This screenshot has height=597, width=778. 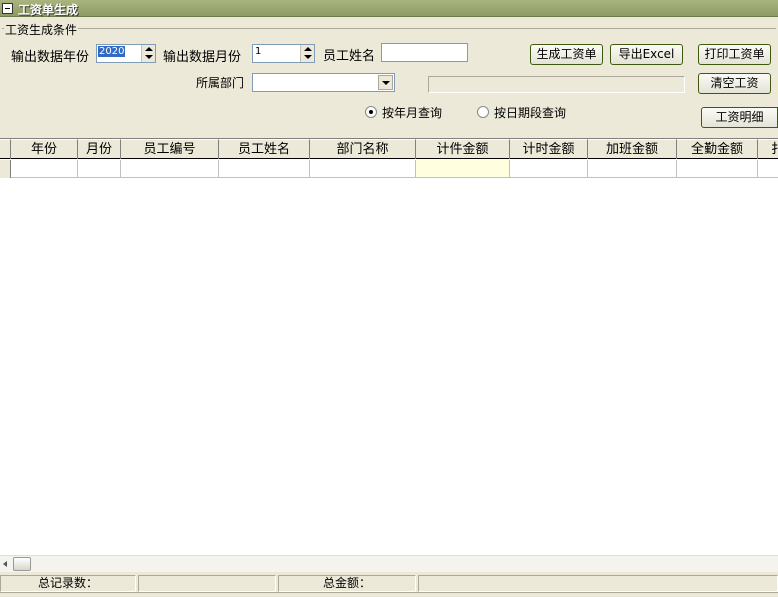 I want to click on year-spinner: 2020, so click(x=126, y=53).